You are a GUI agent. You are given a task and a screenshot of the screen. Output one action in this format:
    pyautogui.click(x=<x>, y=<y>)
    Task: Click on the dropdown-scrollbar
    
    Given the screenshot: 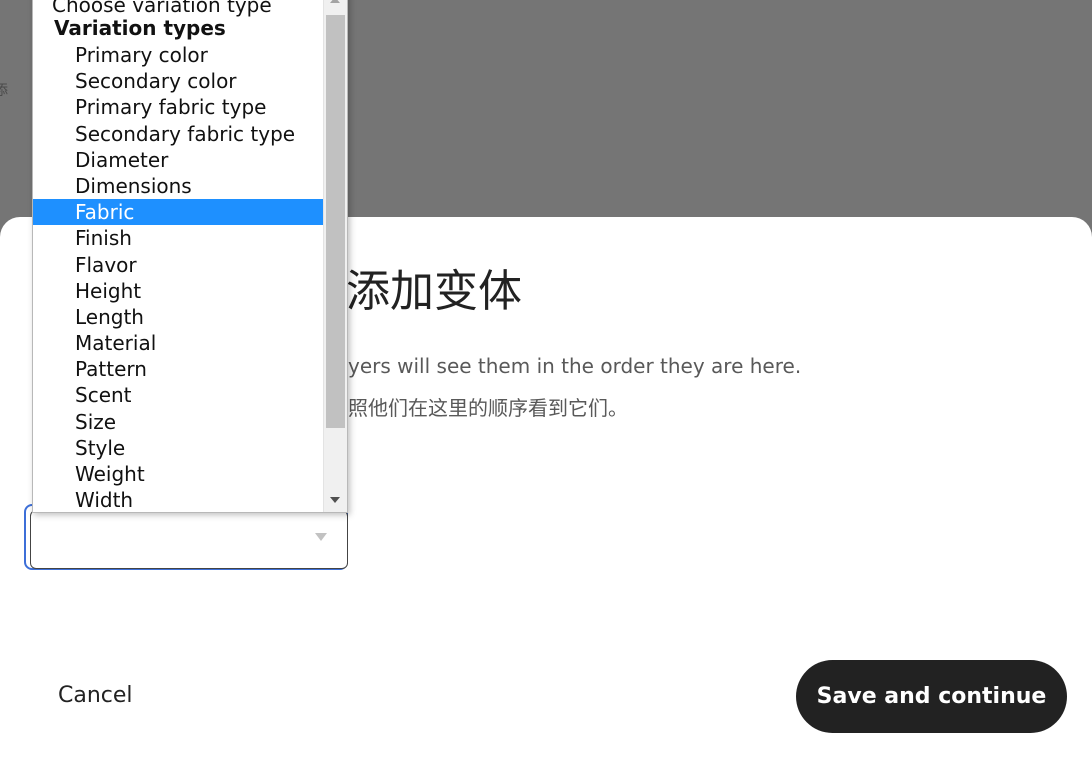 What is the action you would take?
    pyautogui.click(x=335, y=256)
    